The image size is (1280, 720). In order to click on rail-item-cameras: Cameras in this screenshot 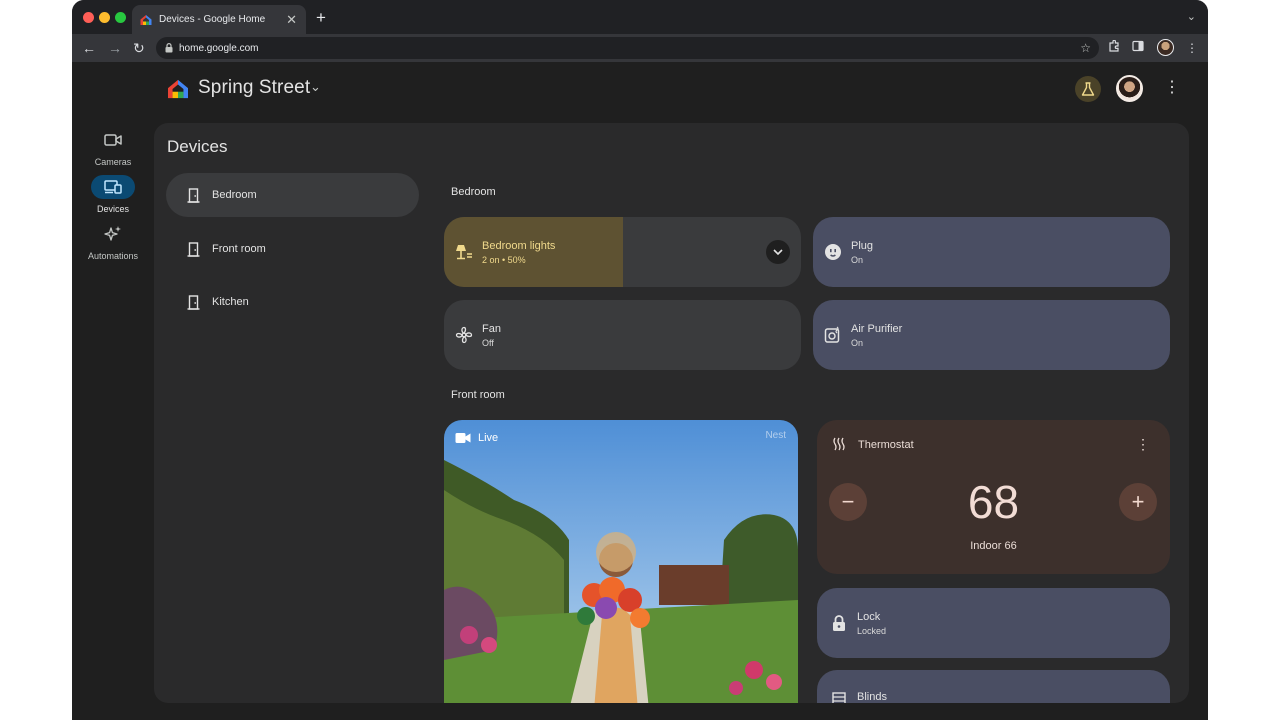, I will do `click(113, 147)`.